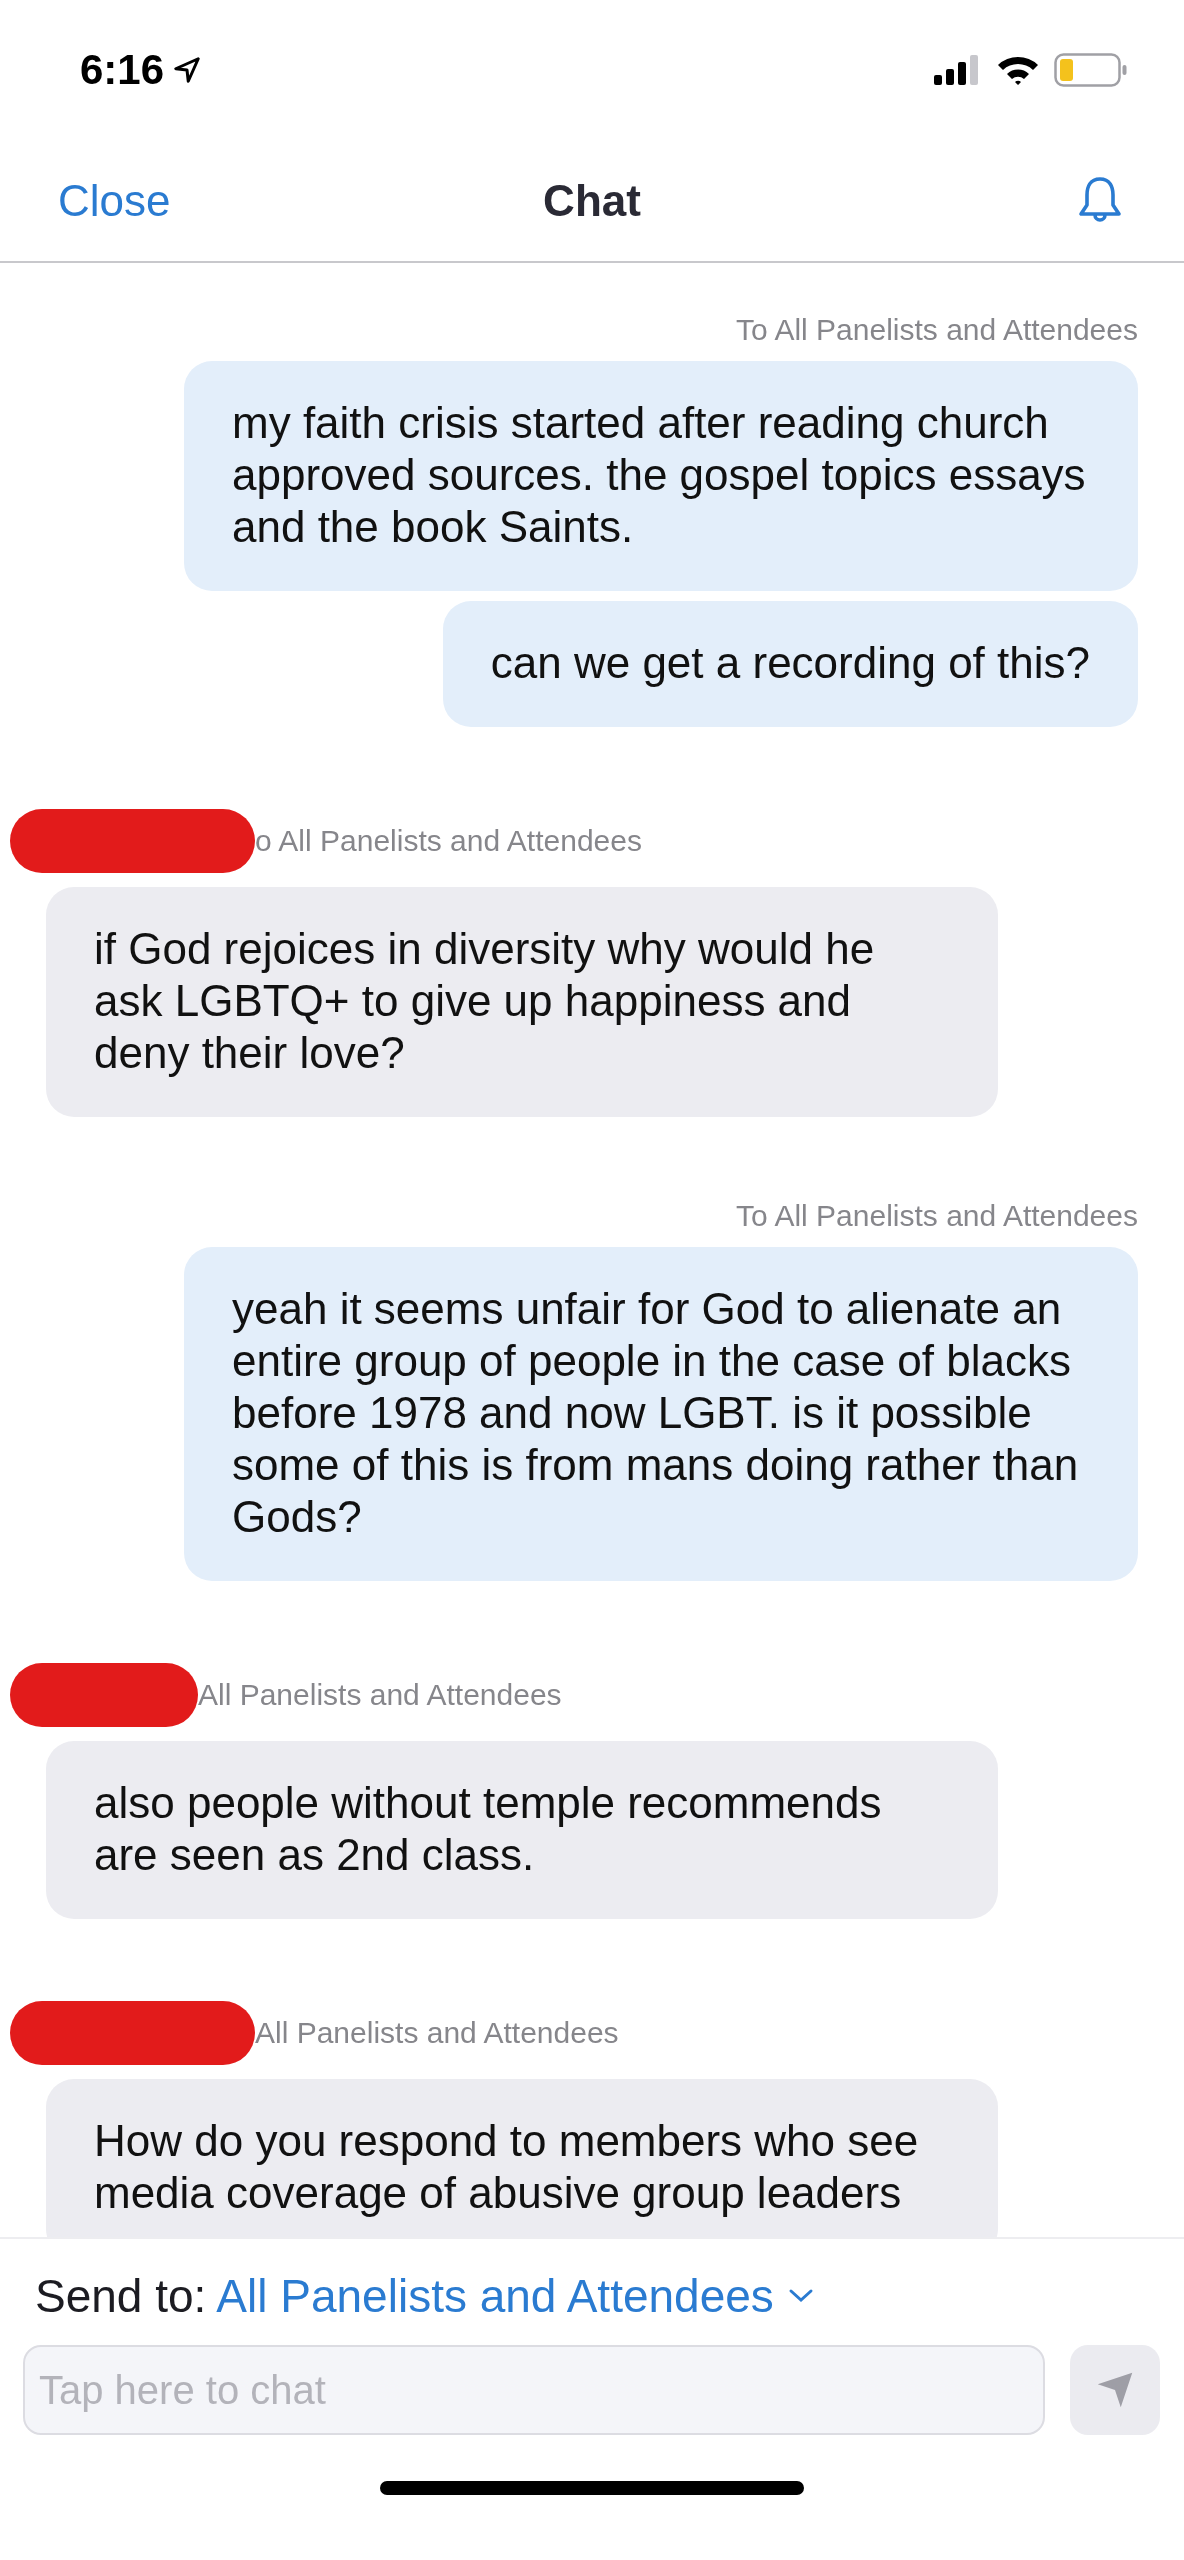 The width and height of the screenshot is (1184, 2560). I want to click on location-arrow-icon, so click(187, 70).